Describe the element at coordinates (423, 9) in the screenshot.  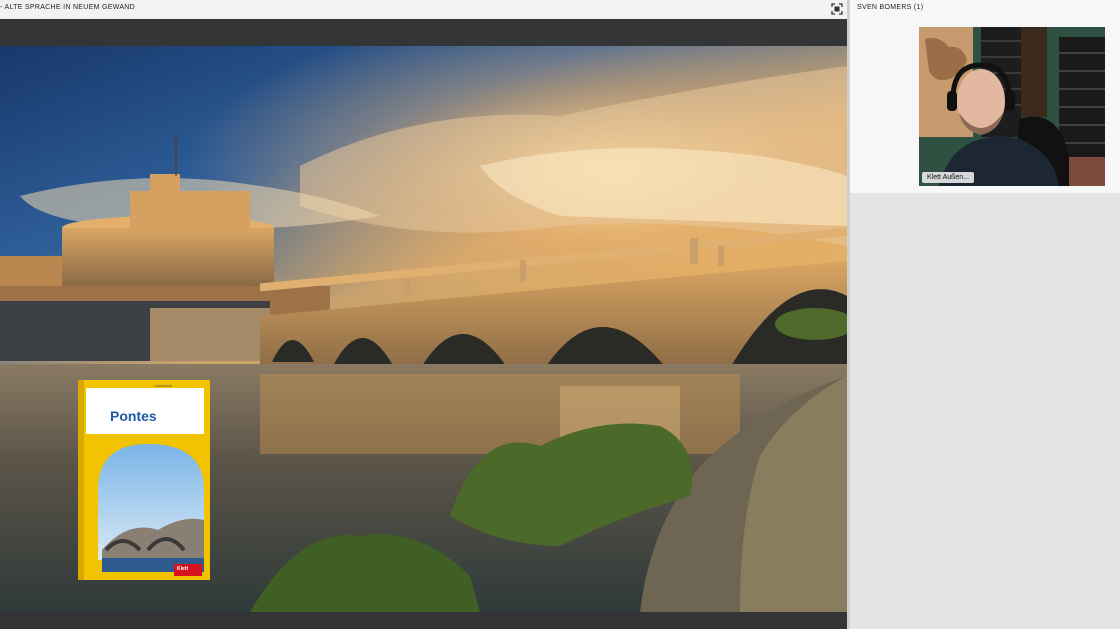
I see `presentation-title-bar: - ALTE SPRACHE IN NEUEM GEWAND` at that location.